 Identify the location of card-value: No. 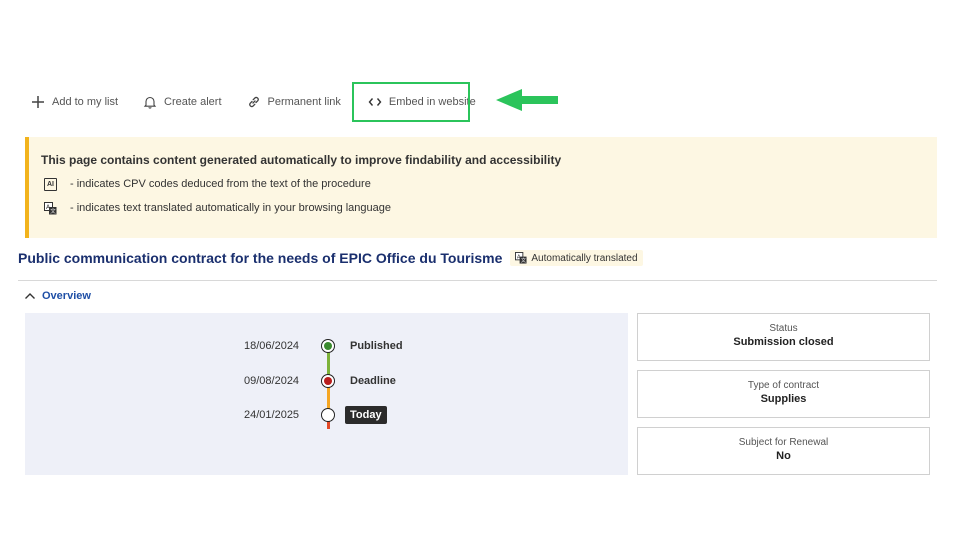
(783, 456).